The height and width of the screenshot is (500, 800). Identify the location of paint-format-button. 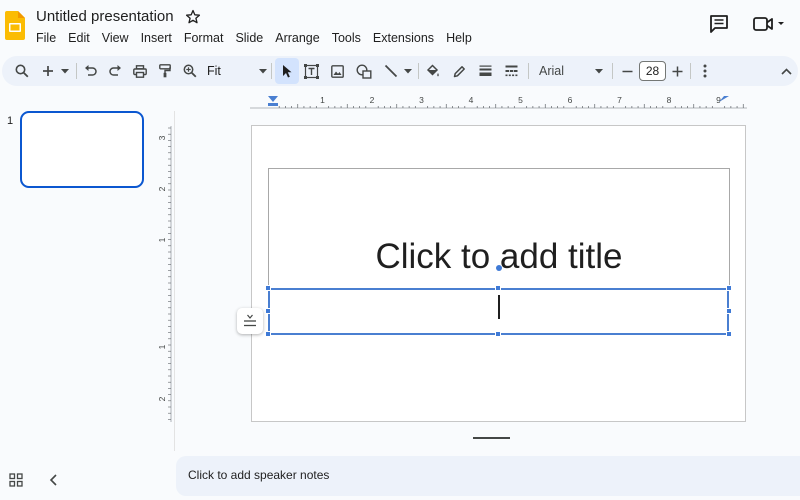
(165, 71).